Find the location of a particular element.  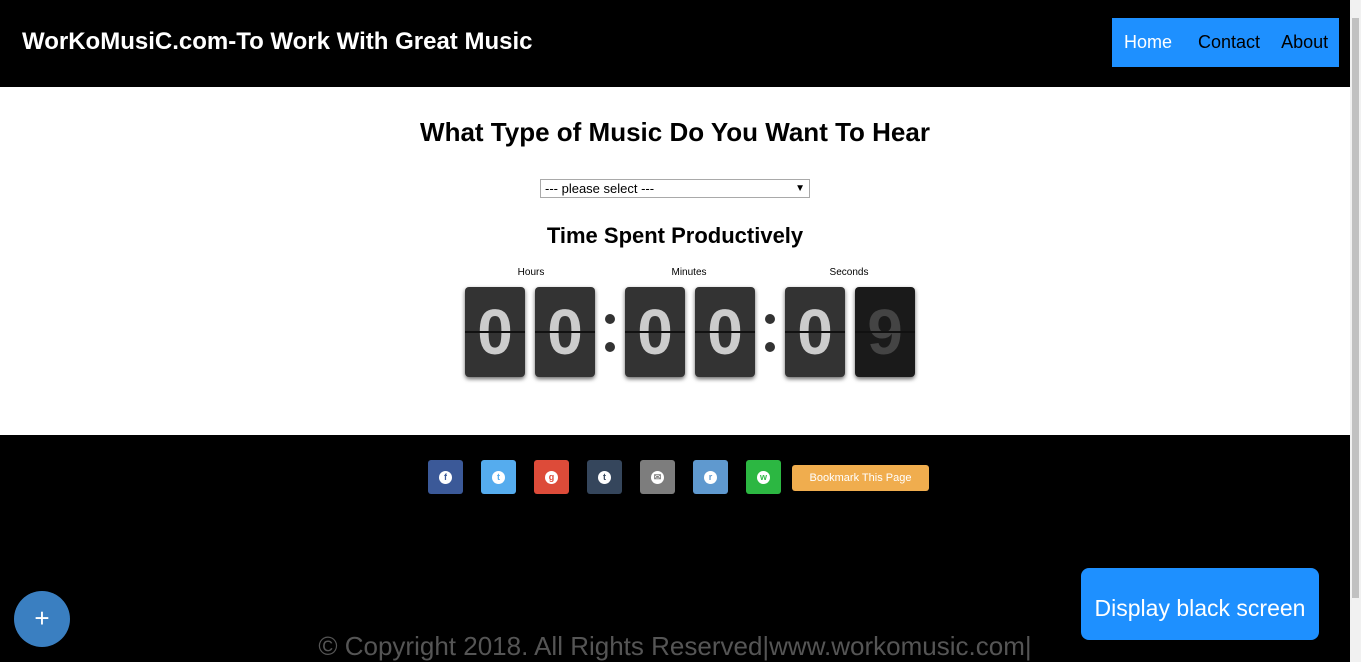

nav-contact-link: Contact is located at coordinates (1229, 42).